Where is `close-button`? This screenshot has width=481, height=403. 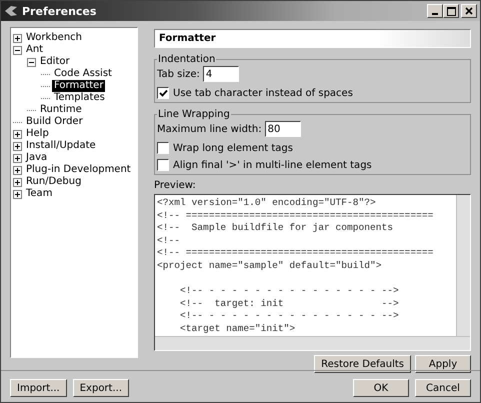 close-button is located at coordinates (469, 11).